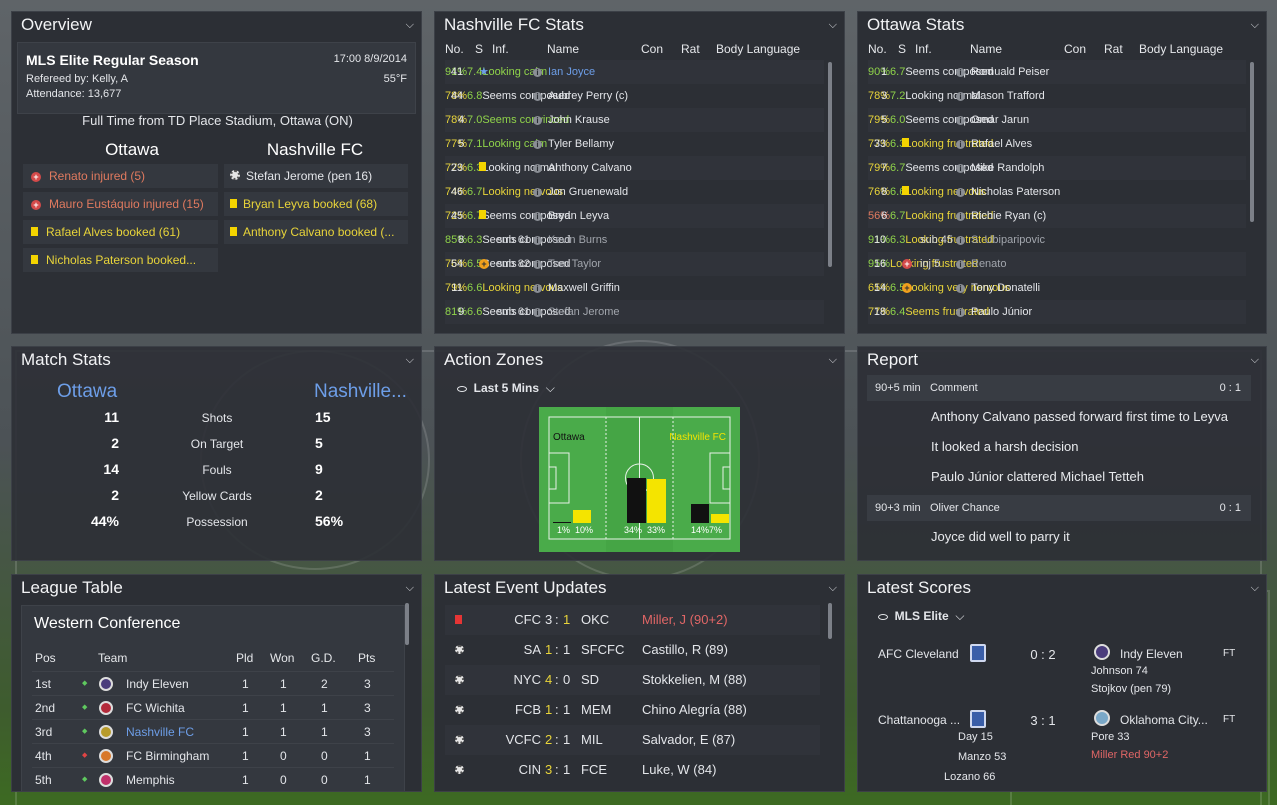 The image size is (1277, 805). Describe the element at coordinates (1008, 240) in the screenshot. I see `player-name: S. Ubiparipovic` at that location.